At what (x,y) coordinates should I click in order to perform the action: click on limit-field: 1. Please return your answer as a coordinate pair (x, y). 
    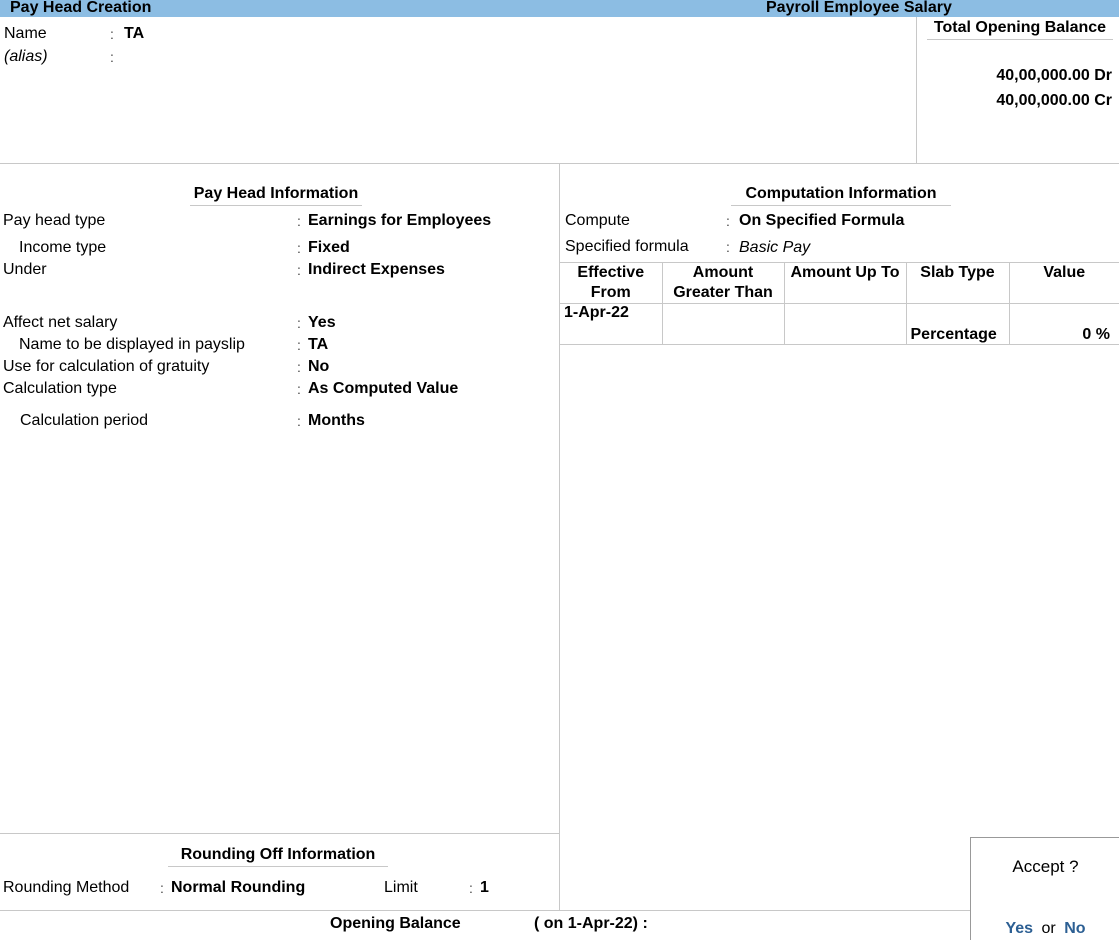
    Looking at the image, I should click on (484, 888).